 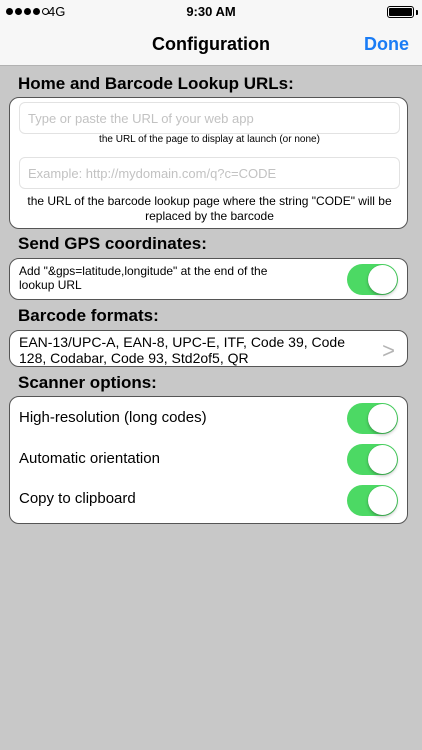 I want to click on scanner-section-header: Scanner options:, so click(x=87, y=382).